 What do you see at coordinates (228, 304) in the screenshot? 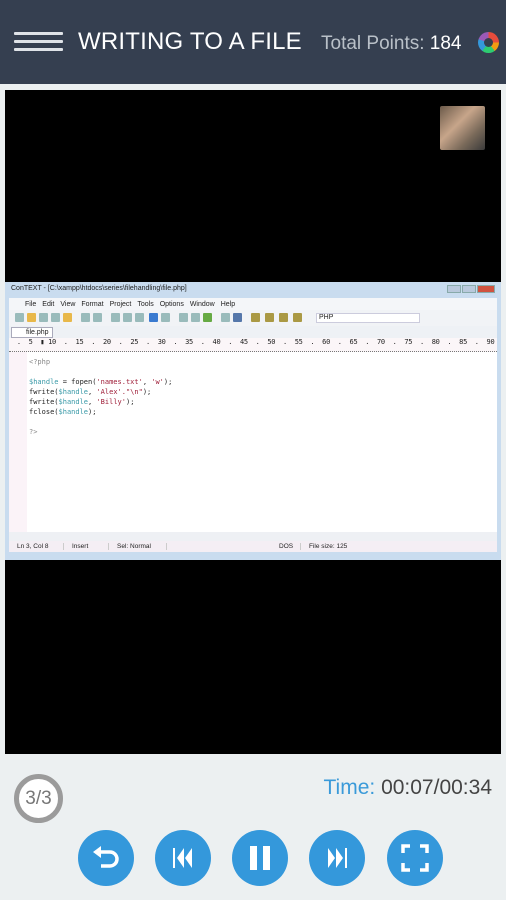
I see `menu-help: Help` at bounding box center [228, 304].